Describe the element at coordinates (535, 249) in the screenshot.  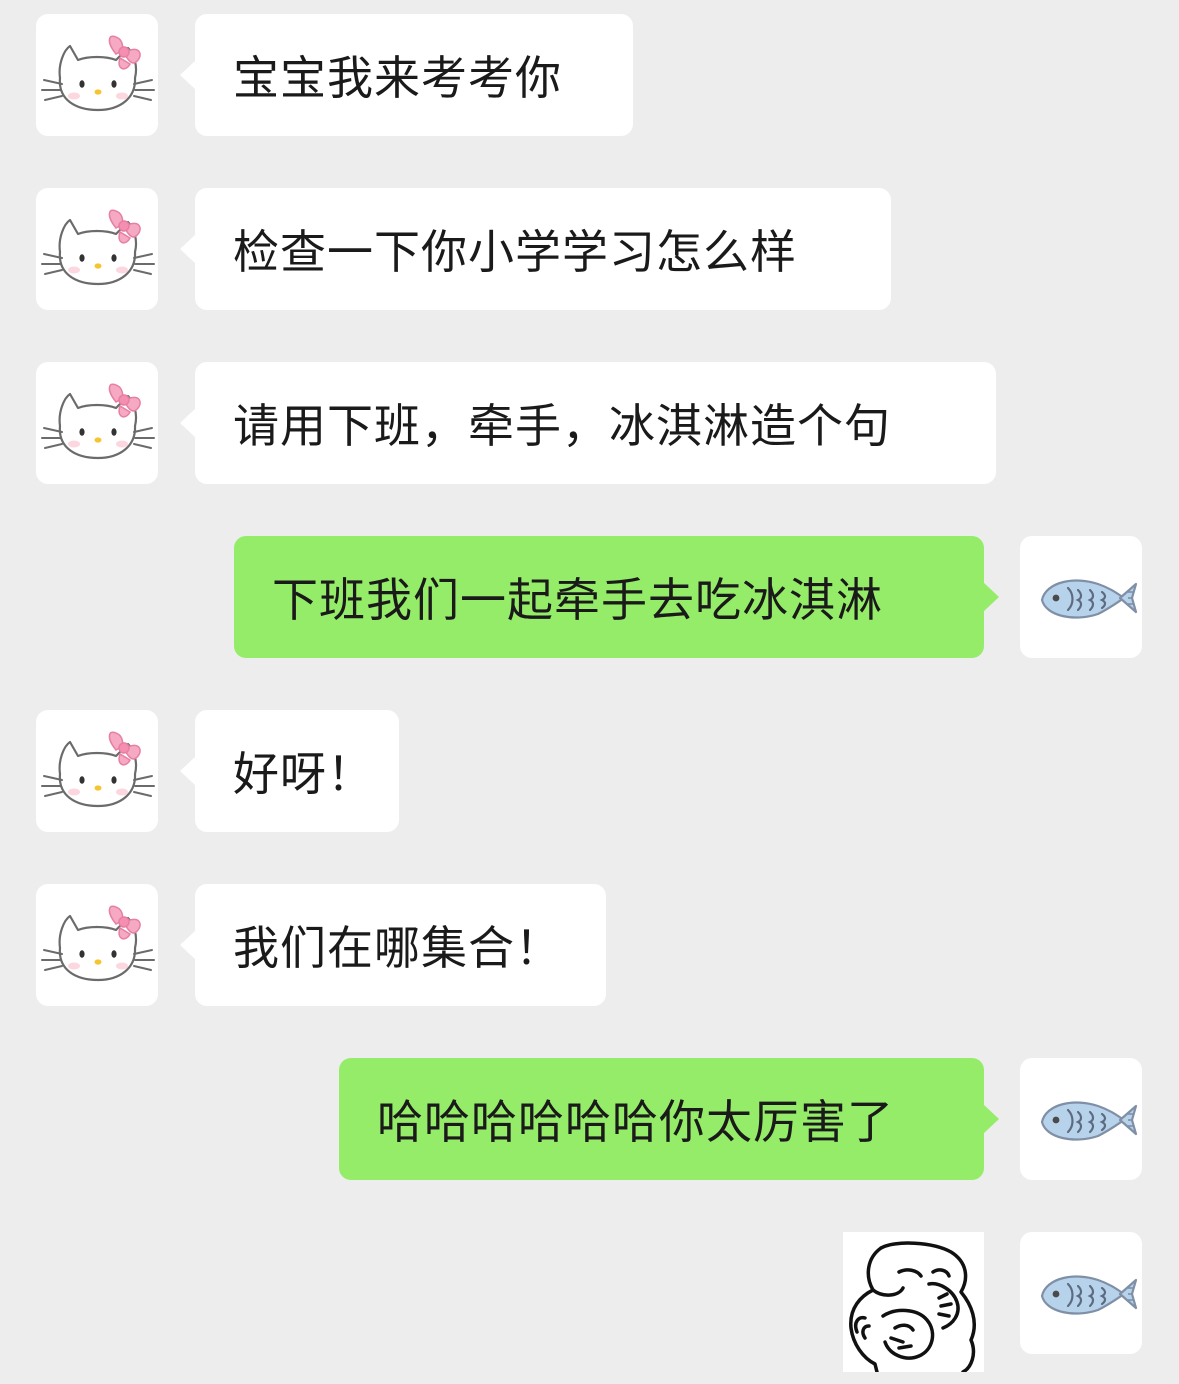
I see `incoming-message-bubble: 检查一下你小学学习怎么样` at that location.